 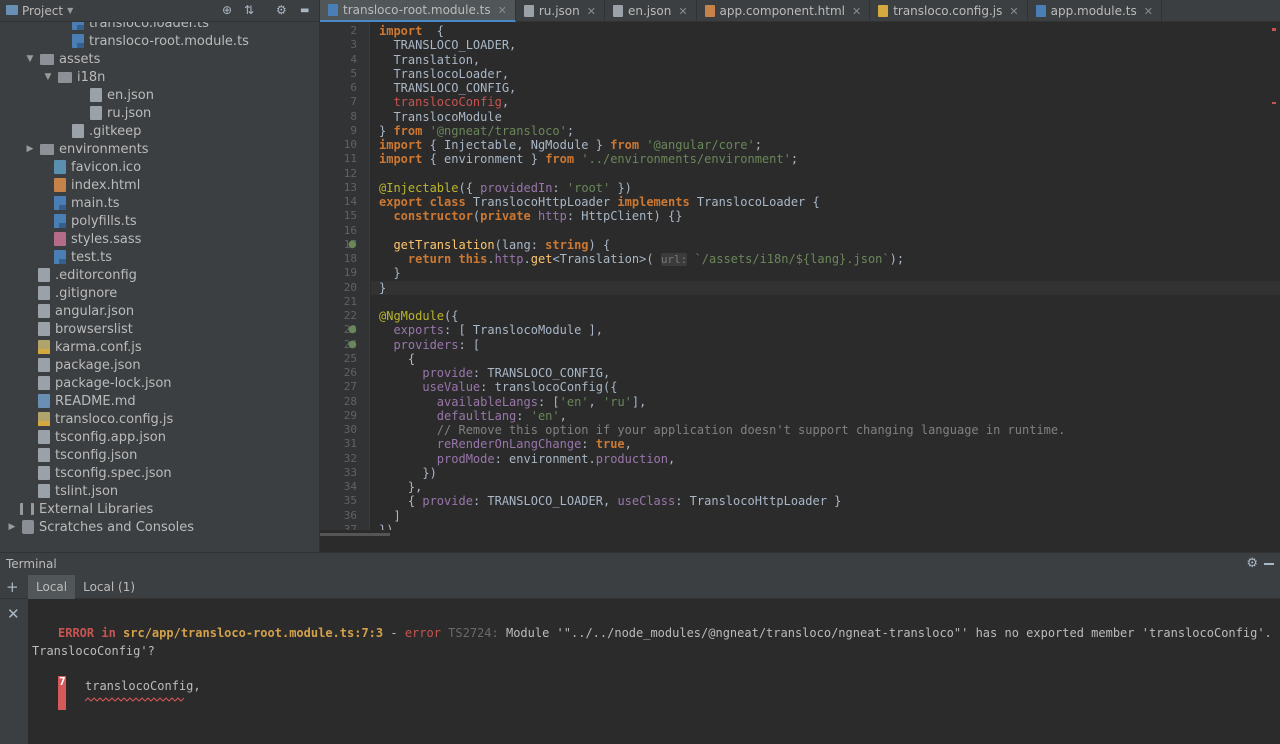 I want to click on editor-tab: transloco-root.module.ts ✕, so click(x=418, y=11).